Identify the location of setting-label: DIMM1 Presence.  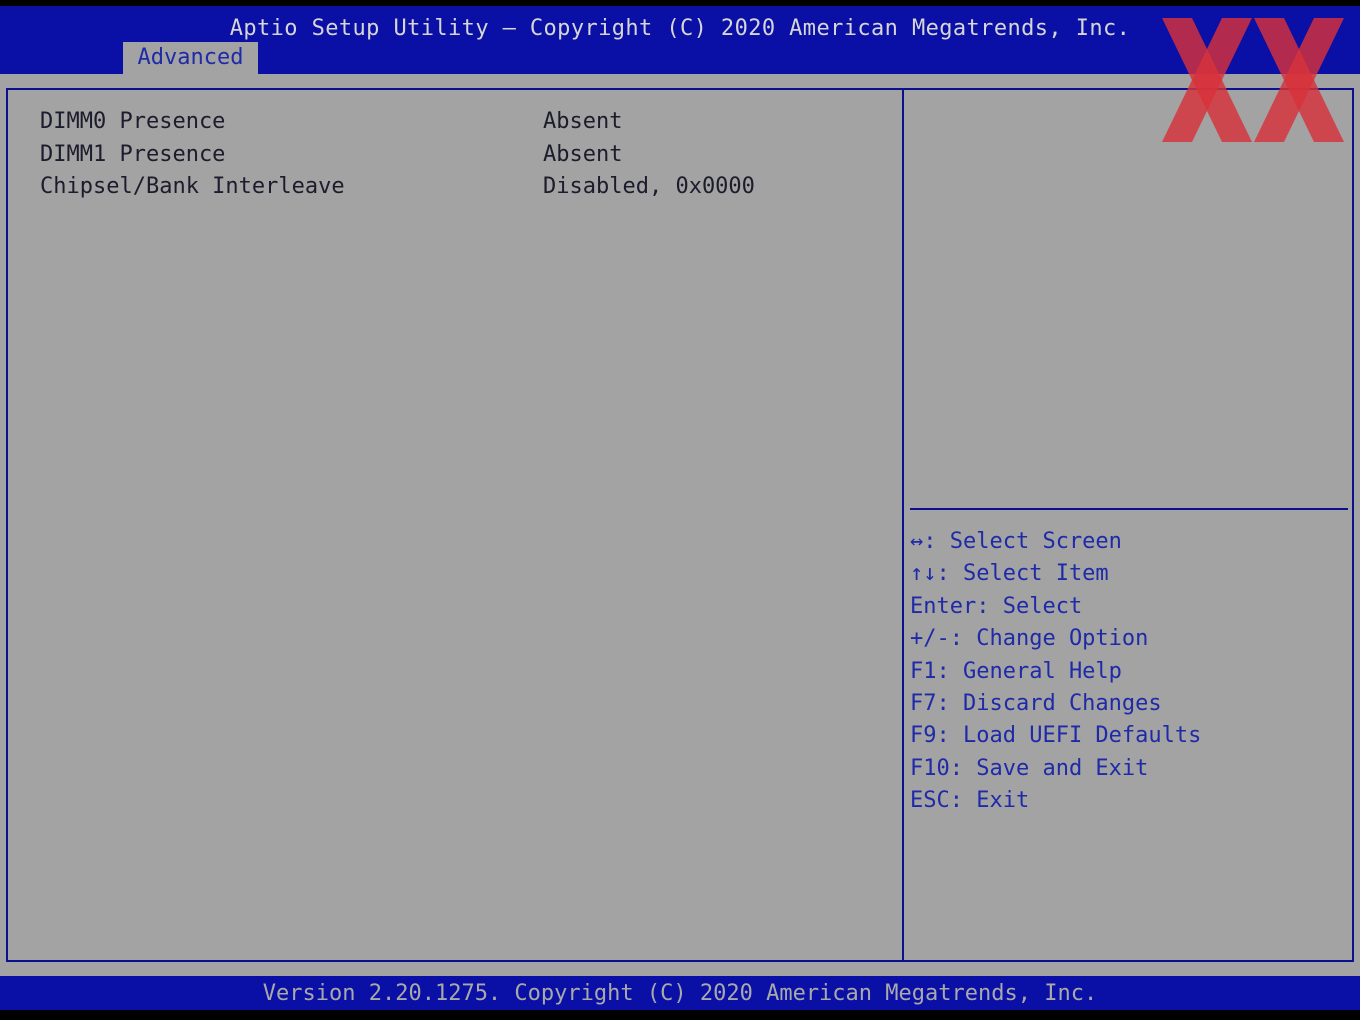
(133, 154).